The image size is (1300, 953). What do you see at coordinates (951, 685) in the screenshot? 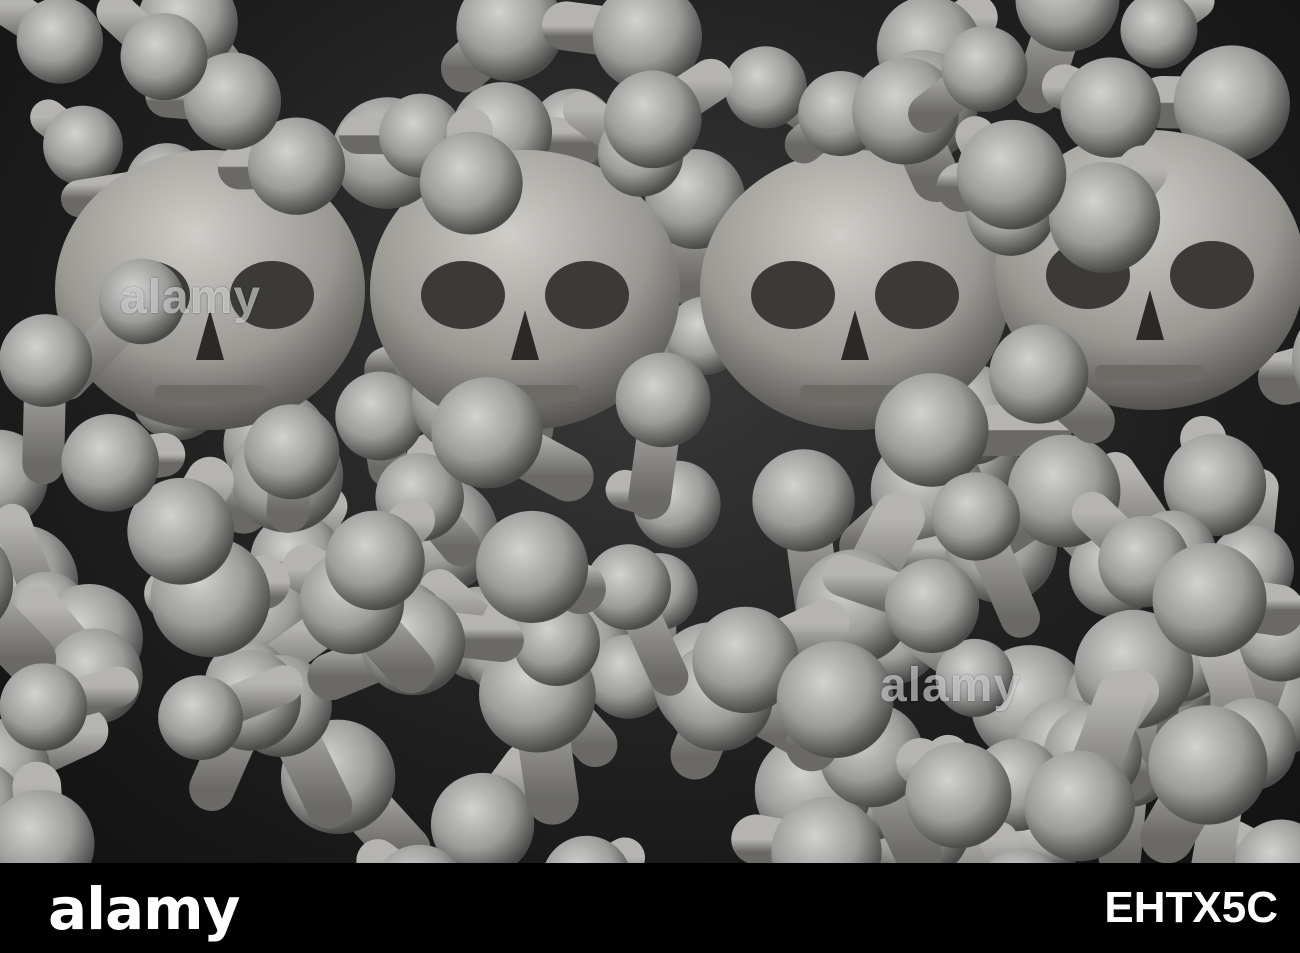
I see `watermark-text-right: alamy` at bounding box center [951, 685].